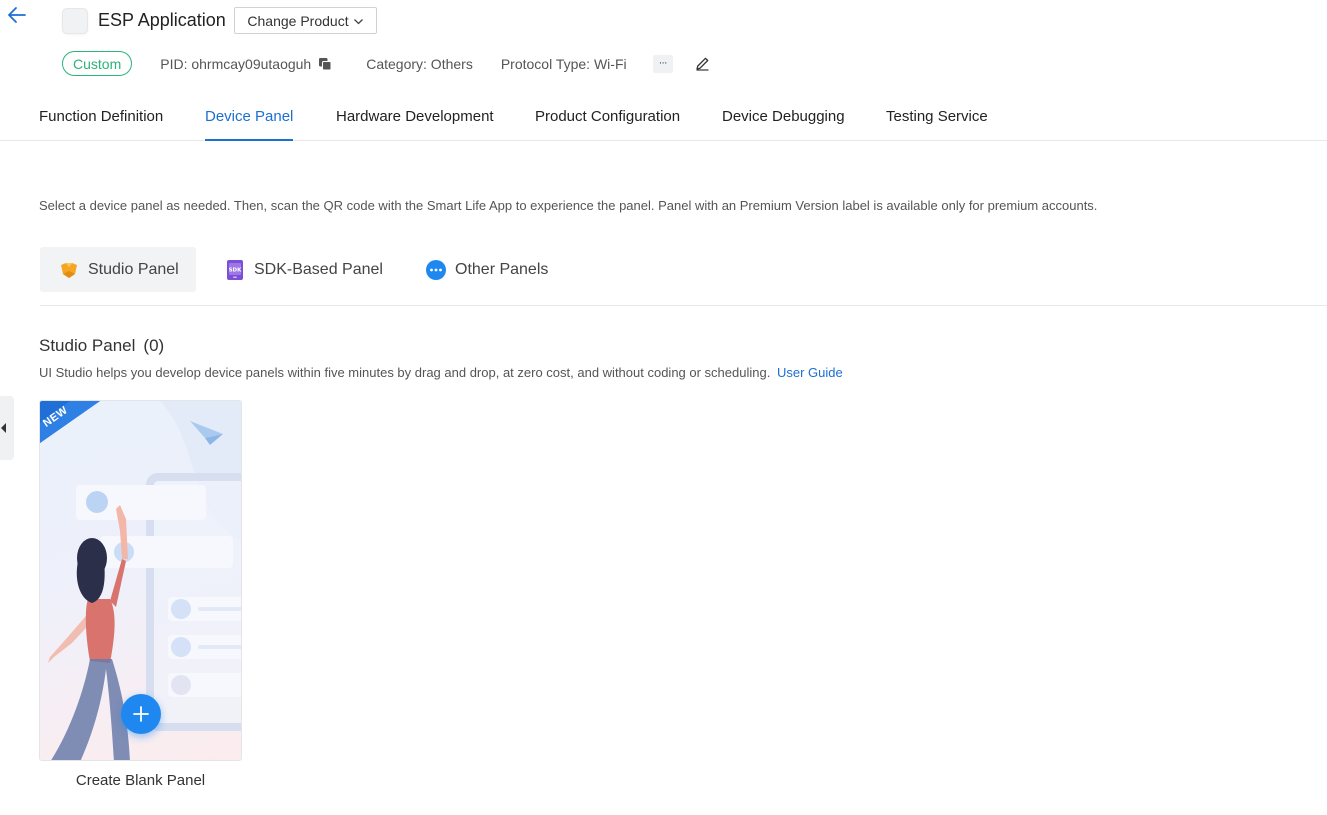 Image resolution: width=1327 pixels, height=815 pixels. I want to click on protocol-text: Protocol Type: Wi-Fi, so click(563, 63).